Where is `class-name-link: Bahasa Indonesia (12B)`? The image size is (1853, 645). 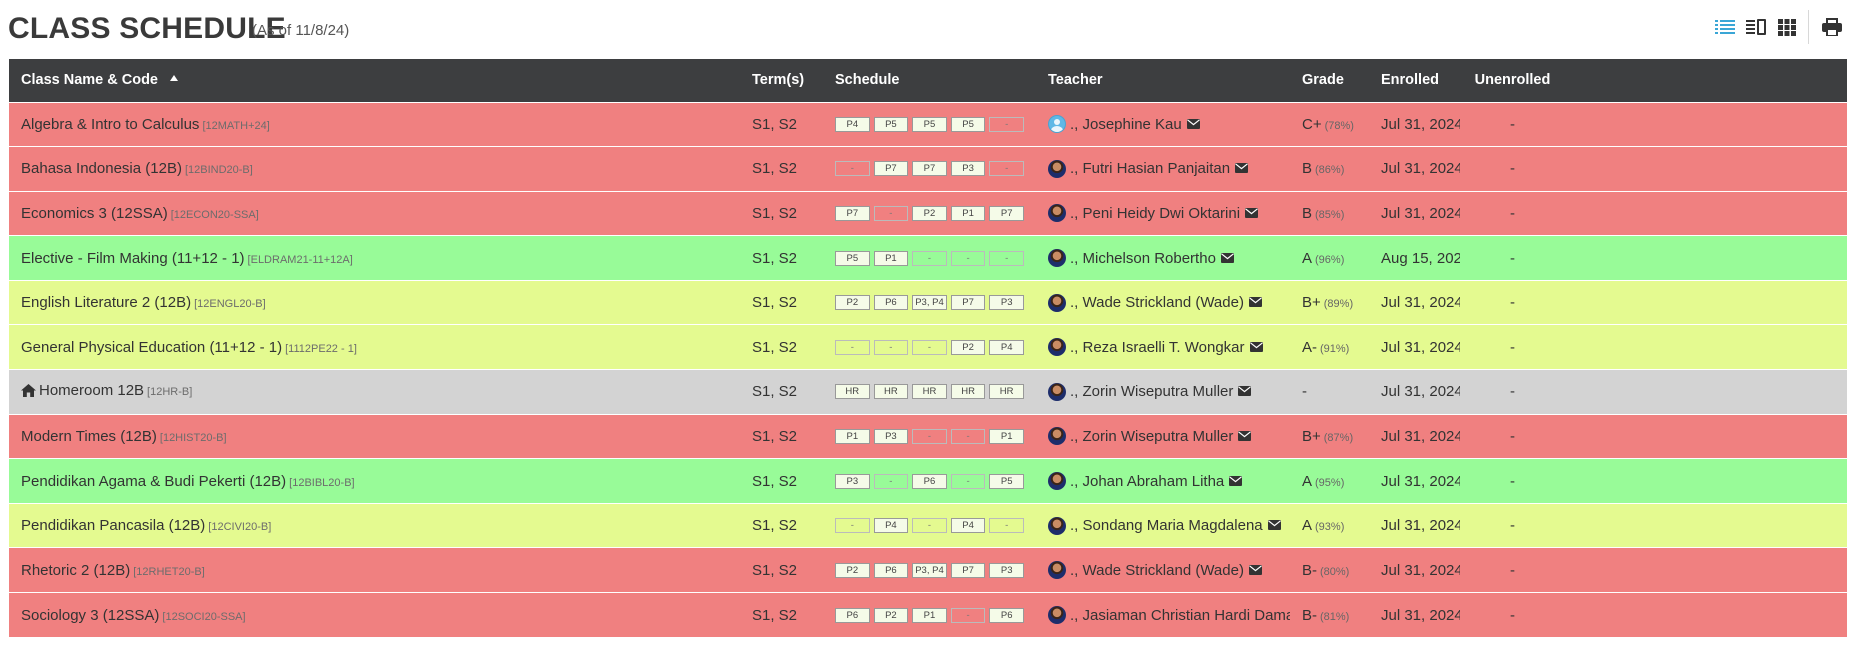 class-name-link: Bahasa Indonesia (12B) is located at coordinates (101, 168).